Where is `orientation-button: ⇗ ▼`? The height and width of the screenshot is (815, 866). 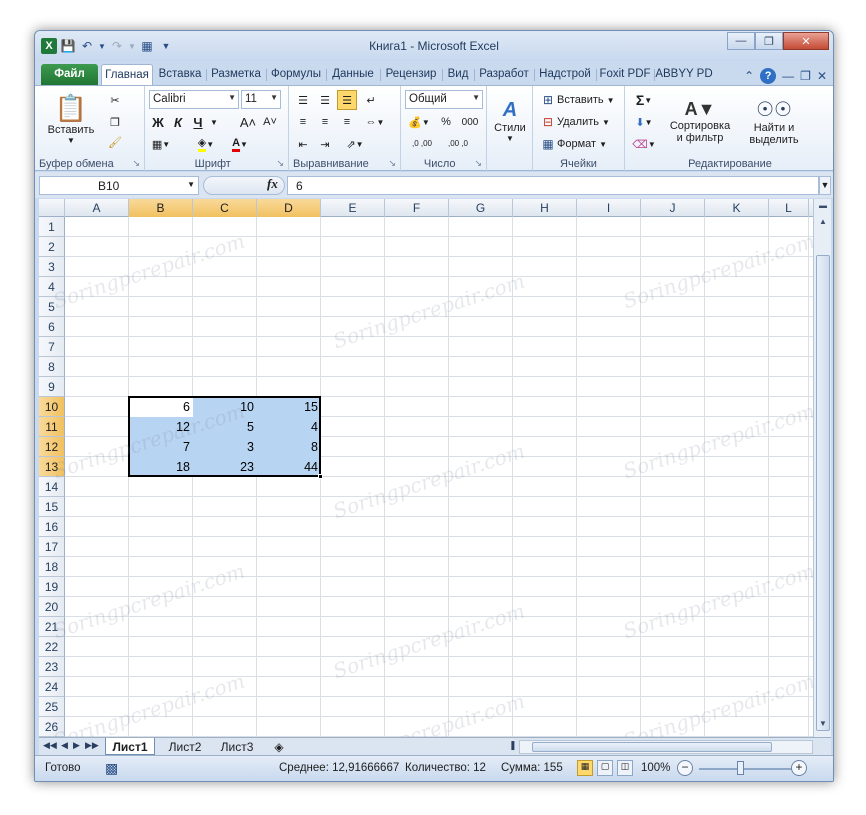 orientation-button: ⇗ ▼ is located at coordinates (355, 144).